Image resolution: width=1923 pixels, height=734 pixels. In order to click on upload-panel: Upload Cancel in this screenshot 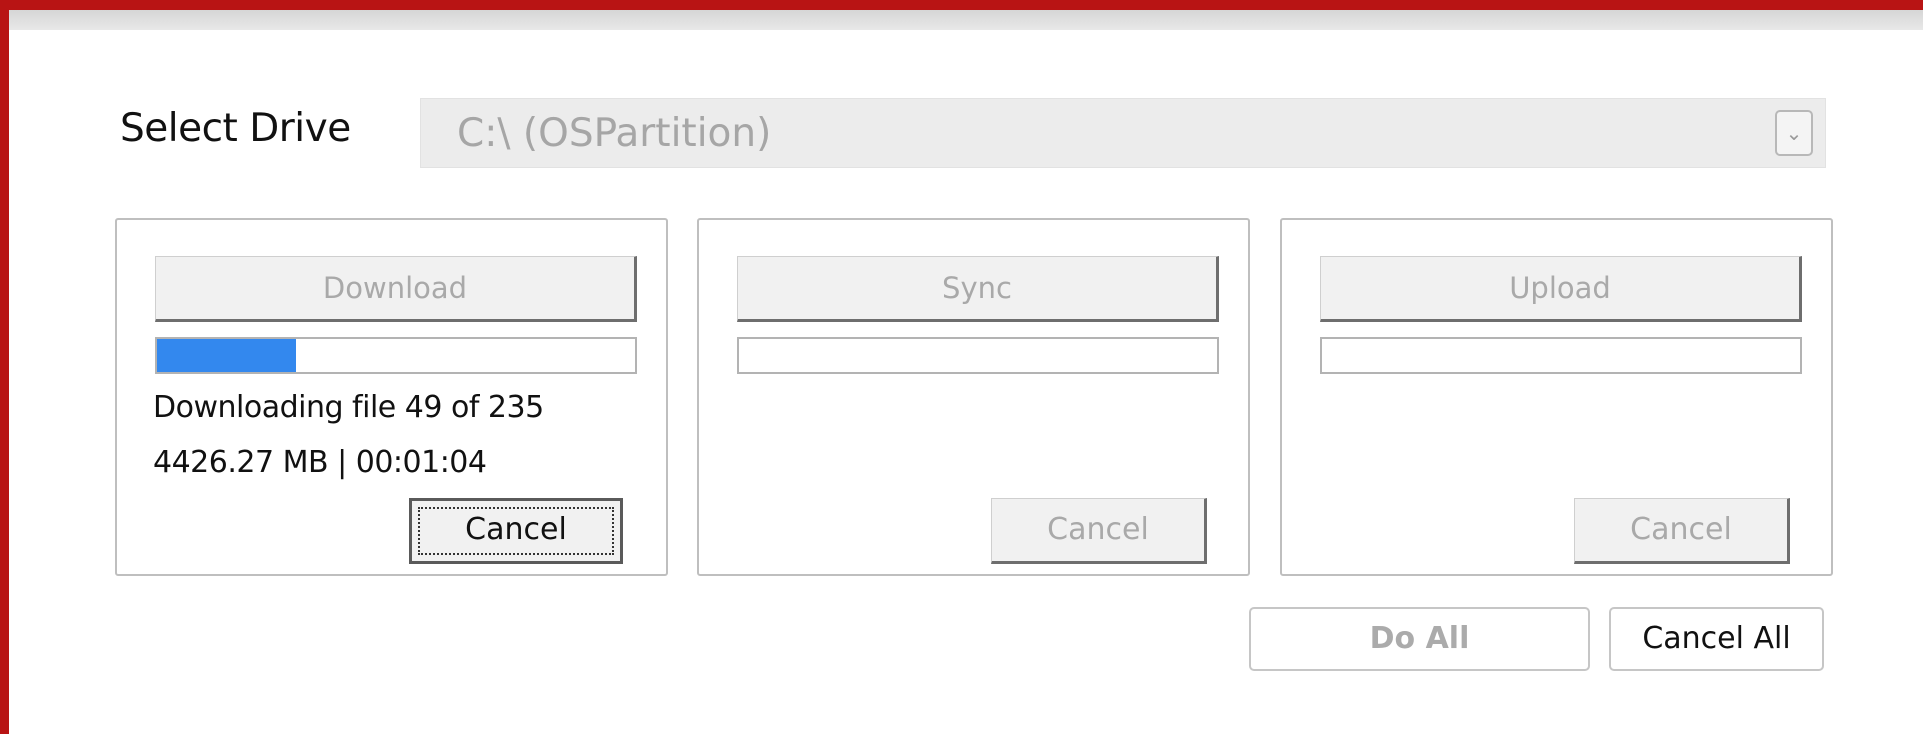, I will do `click(1556, 397)`.